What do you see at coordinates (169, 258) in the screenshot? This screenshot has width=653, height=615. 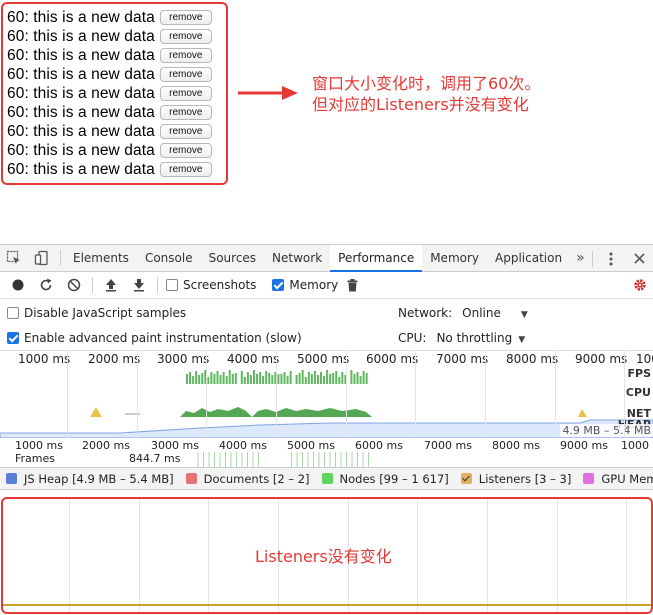 I see `tab-console: Console` at bounding box center [169, 258].